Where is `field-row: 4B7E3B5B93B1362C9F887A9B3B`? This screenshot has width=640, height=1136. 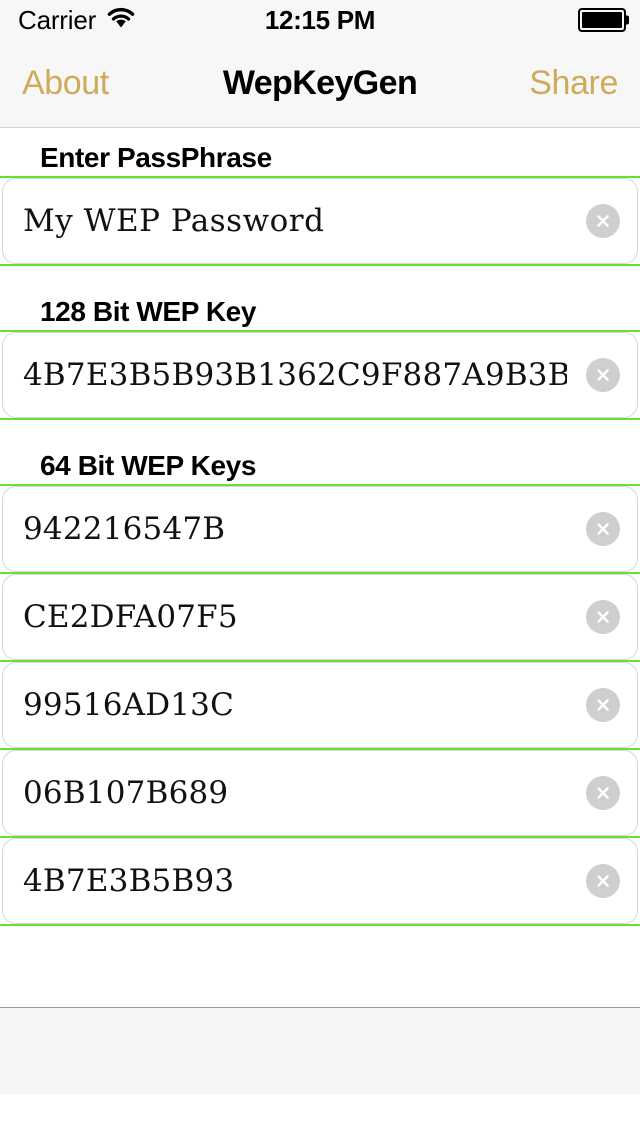
field-row: 4B7E3B5B93B1362C9F887A9B3B is located at coordinates (320, 375).